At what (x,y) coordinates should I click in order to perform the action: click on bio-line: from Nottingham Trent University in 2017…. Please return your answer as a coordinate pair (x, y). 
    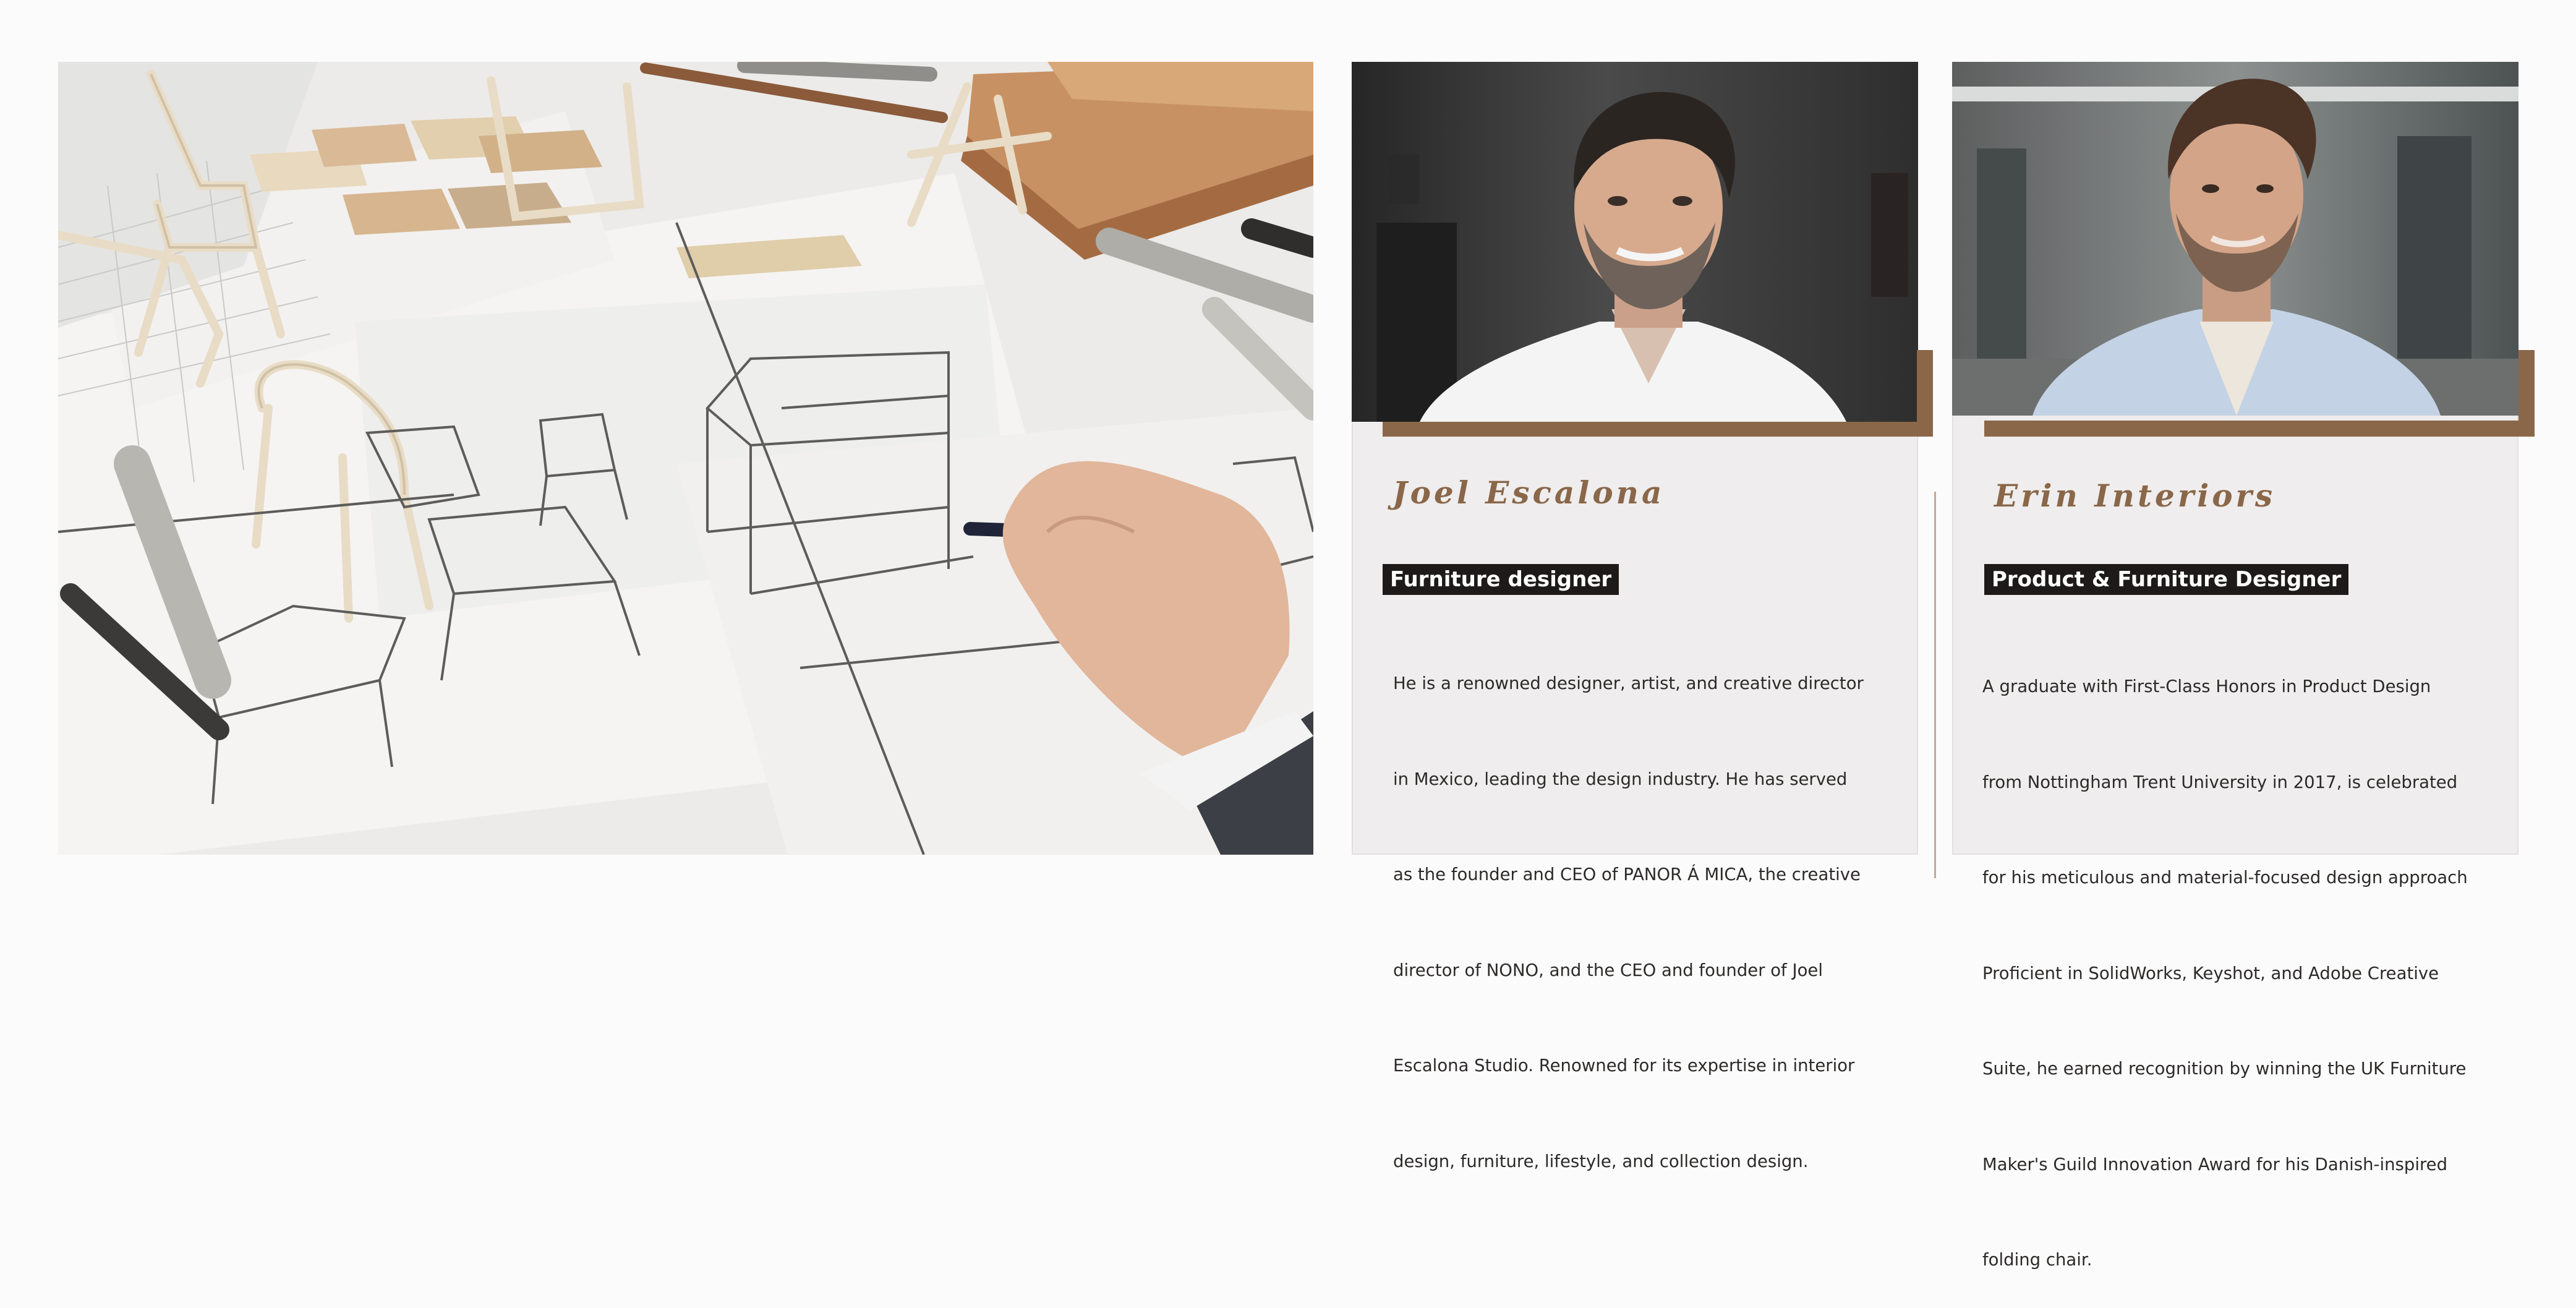
    Looking at the image, I should click on (2220, 782).